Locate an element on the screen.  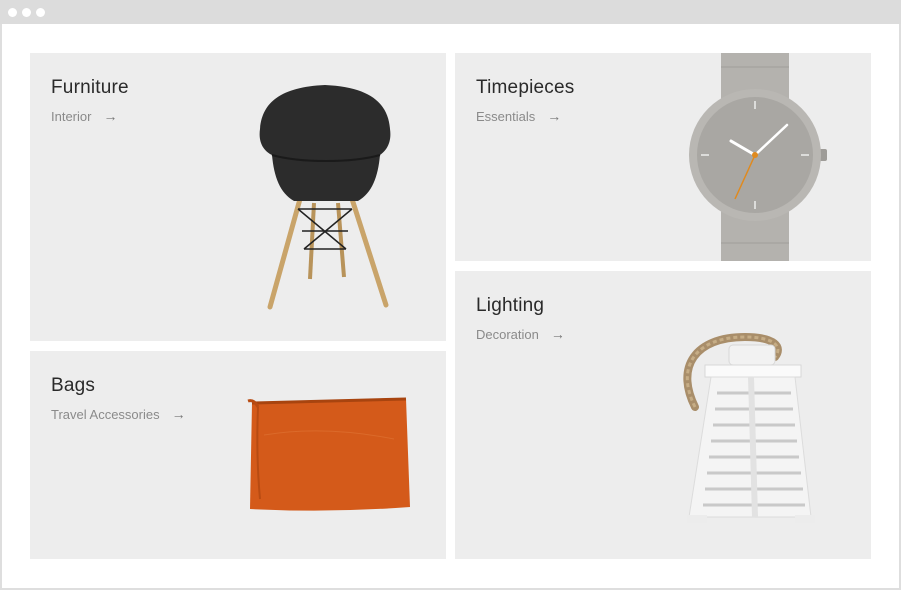
card-link-essentials: Essentials → is located at coordinates (518, 116).